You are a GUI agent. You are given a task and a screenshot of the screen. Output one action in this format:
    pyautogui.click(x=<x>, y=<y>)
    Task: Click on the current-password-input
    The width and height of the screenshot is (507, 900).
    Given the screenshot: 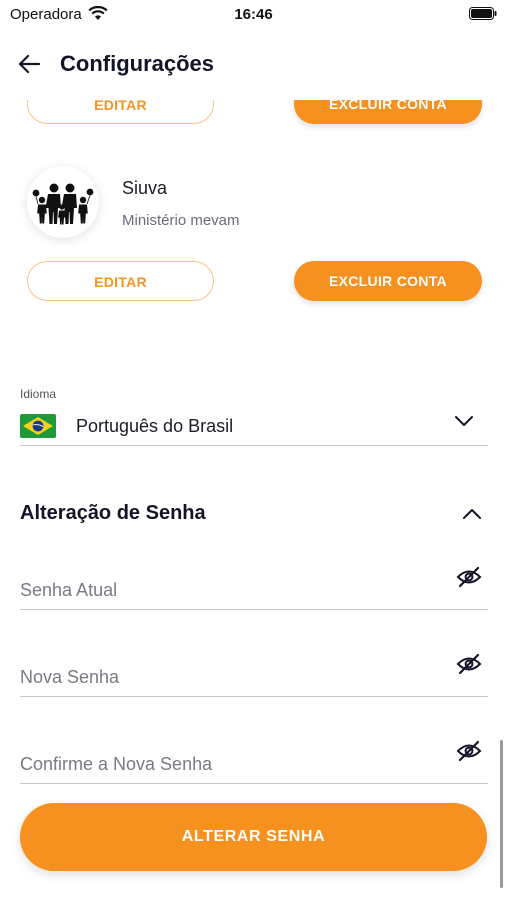 What is the action you would take?
    pyautogui.click(x=230, y=590)
    